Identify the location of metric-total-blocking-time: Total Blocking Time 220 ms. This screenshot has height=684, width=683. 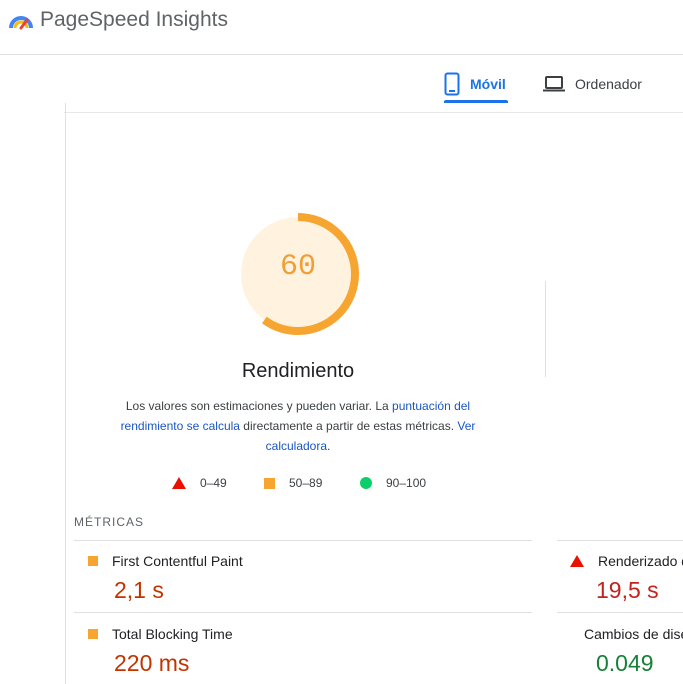
(308, 651).